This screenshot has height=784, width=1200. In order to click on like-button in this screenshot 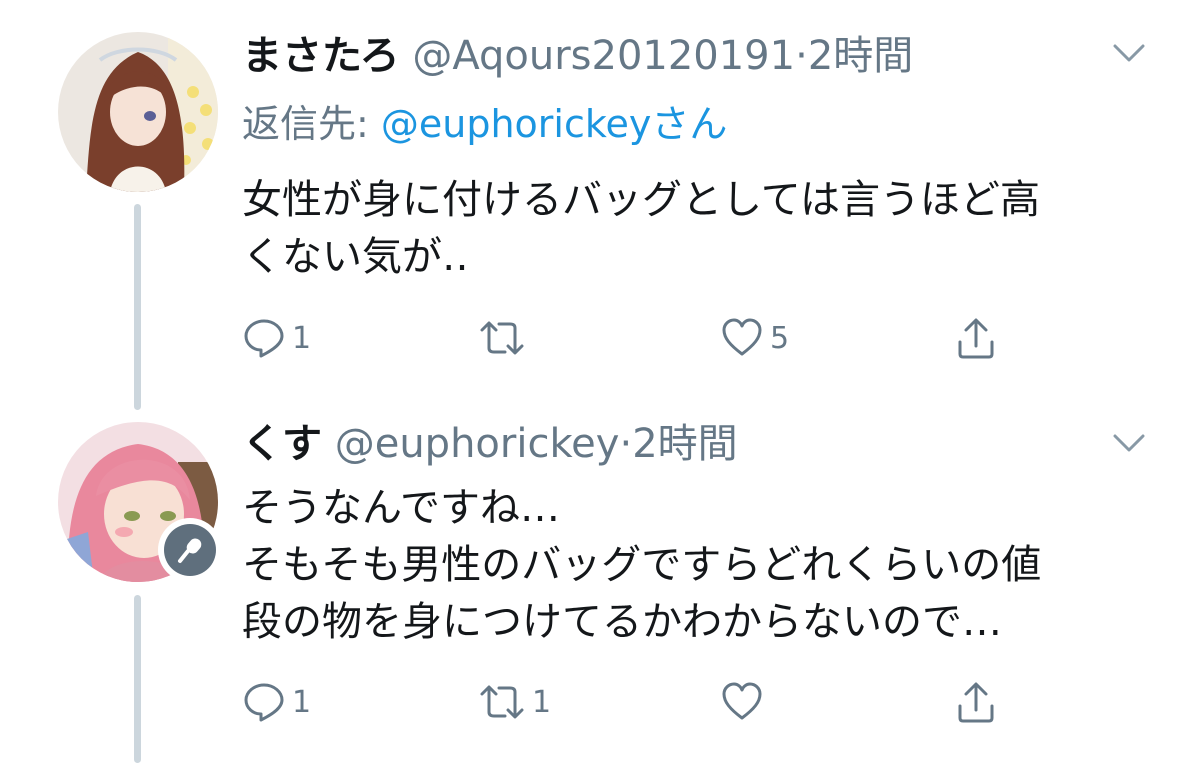, I will do `click(745, 702)`.